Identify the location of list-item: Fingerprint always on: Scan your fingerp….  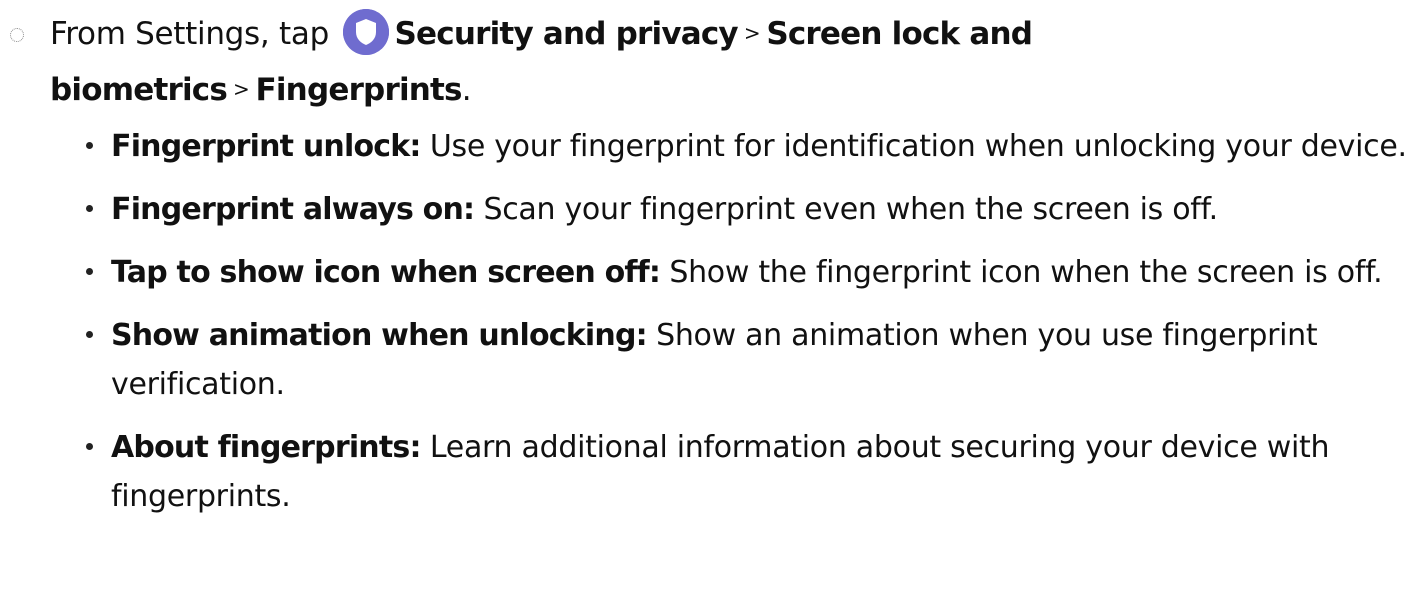
(711, 209).